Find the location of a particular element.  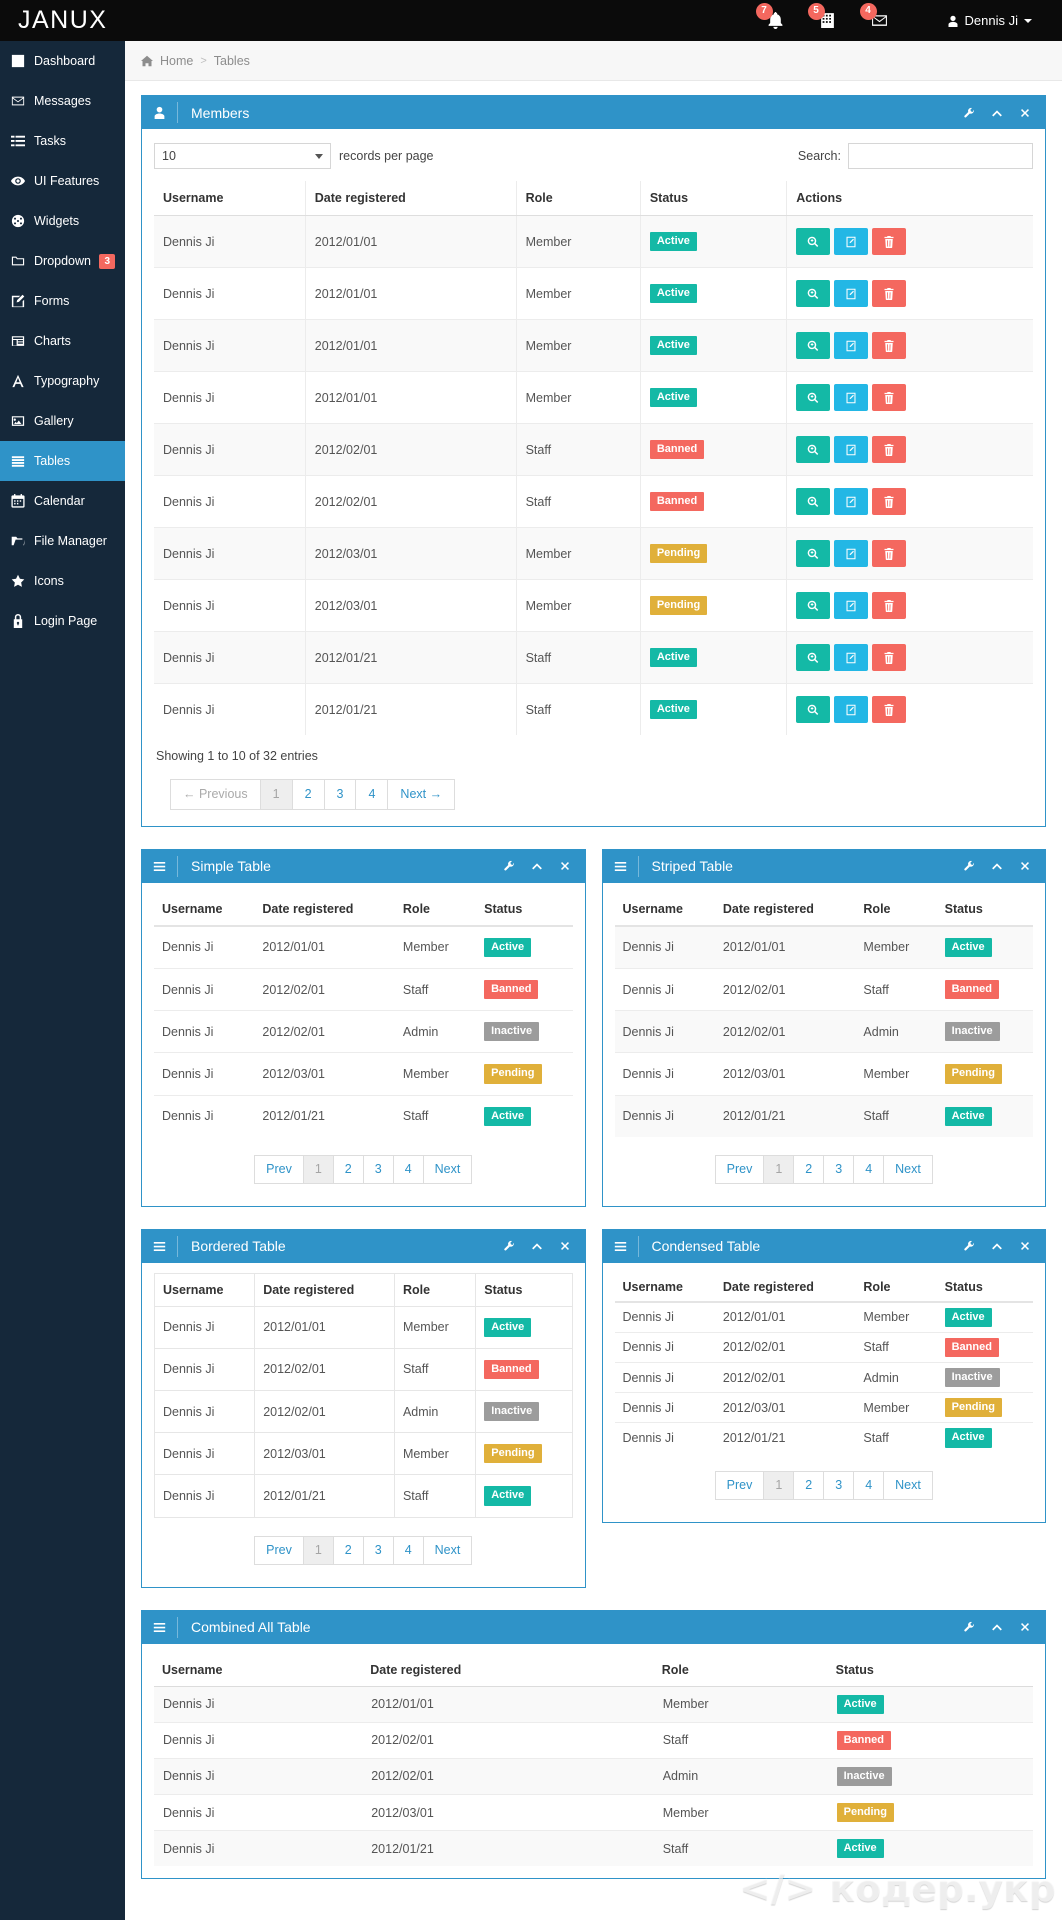

sidebar-item-tables: Tables is located at coordinates (62, 461).